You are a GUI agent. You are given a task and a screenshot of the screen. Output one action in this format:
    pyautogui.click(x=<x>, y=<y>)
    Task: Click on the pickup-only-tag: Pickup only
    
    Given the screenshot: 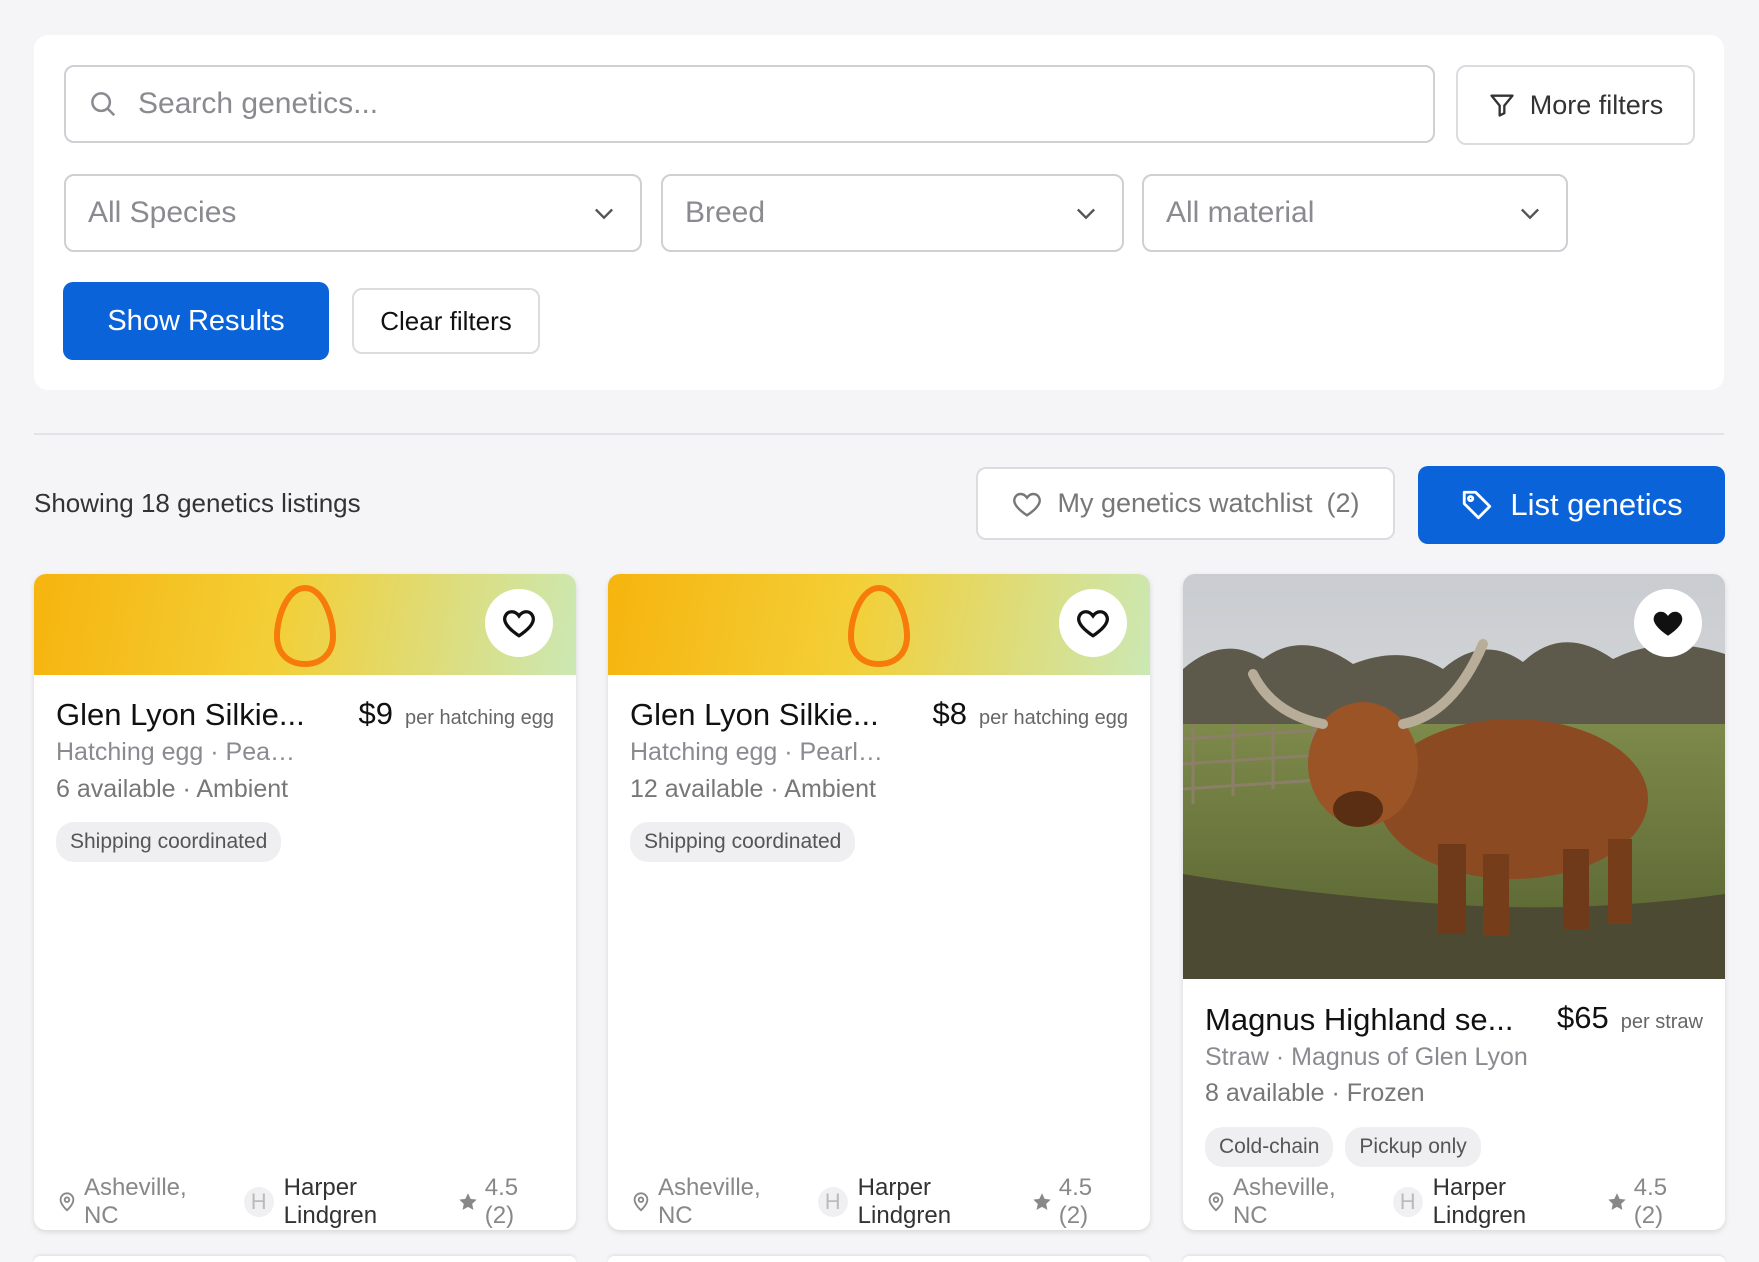 What is the action you would take?
    pyautogui.click(x=1413, y=1147)
    